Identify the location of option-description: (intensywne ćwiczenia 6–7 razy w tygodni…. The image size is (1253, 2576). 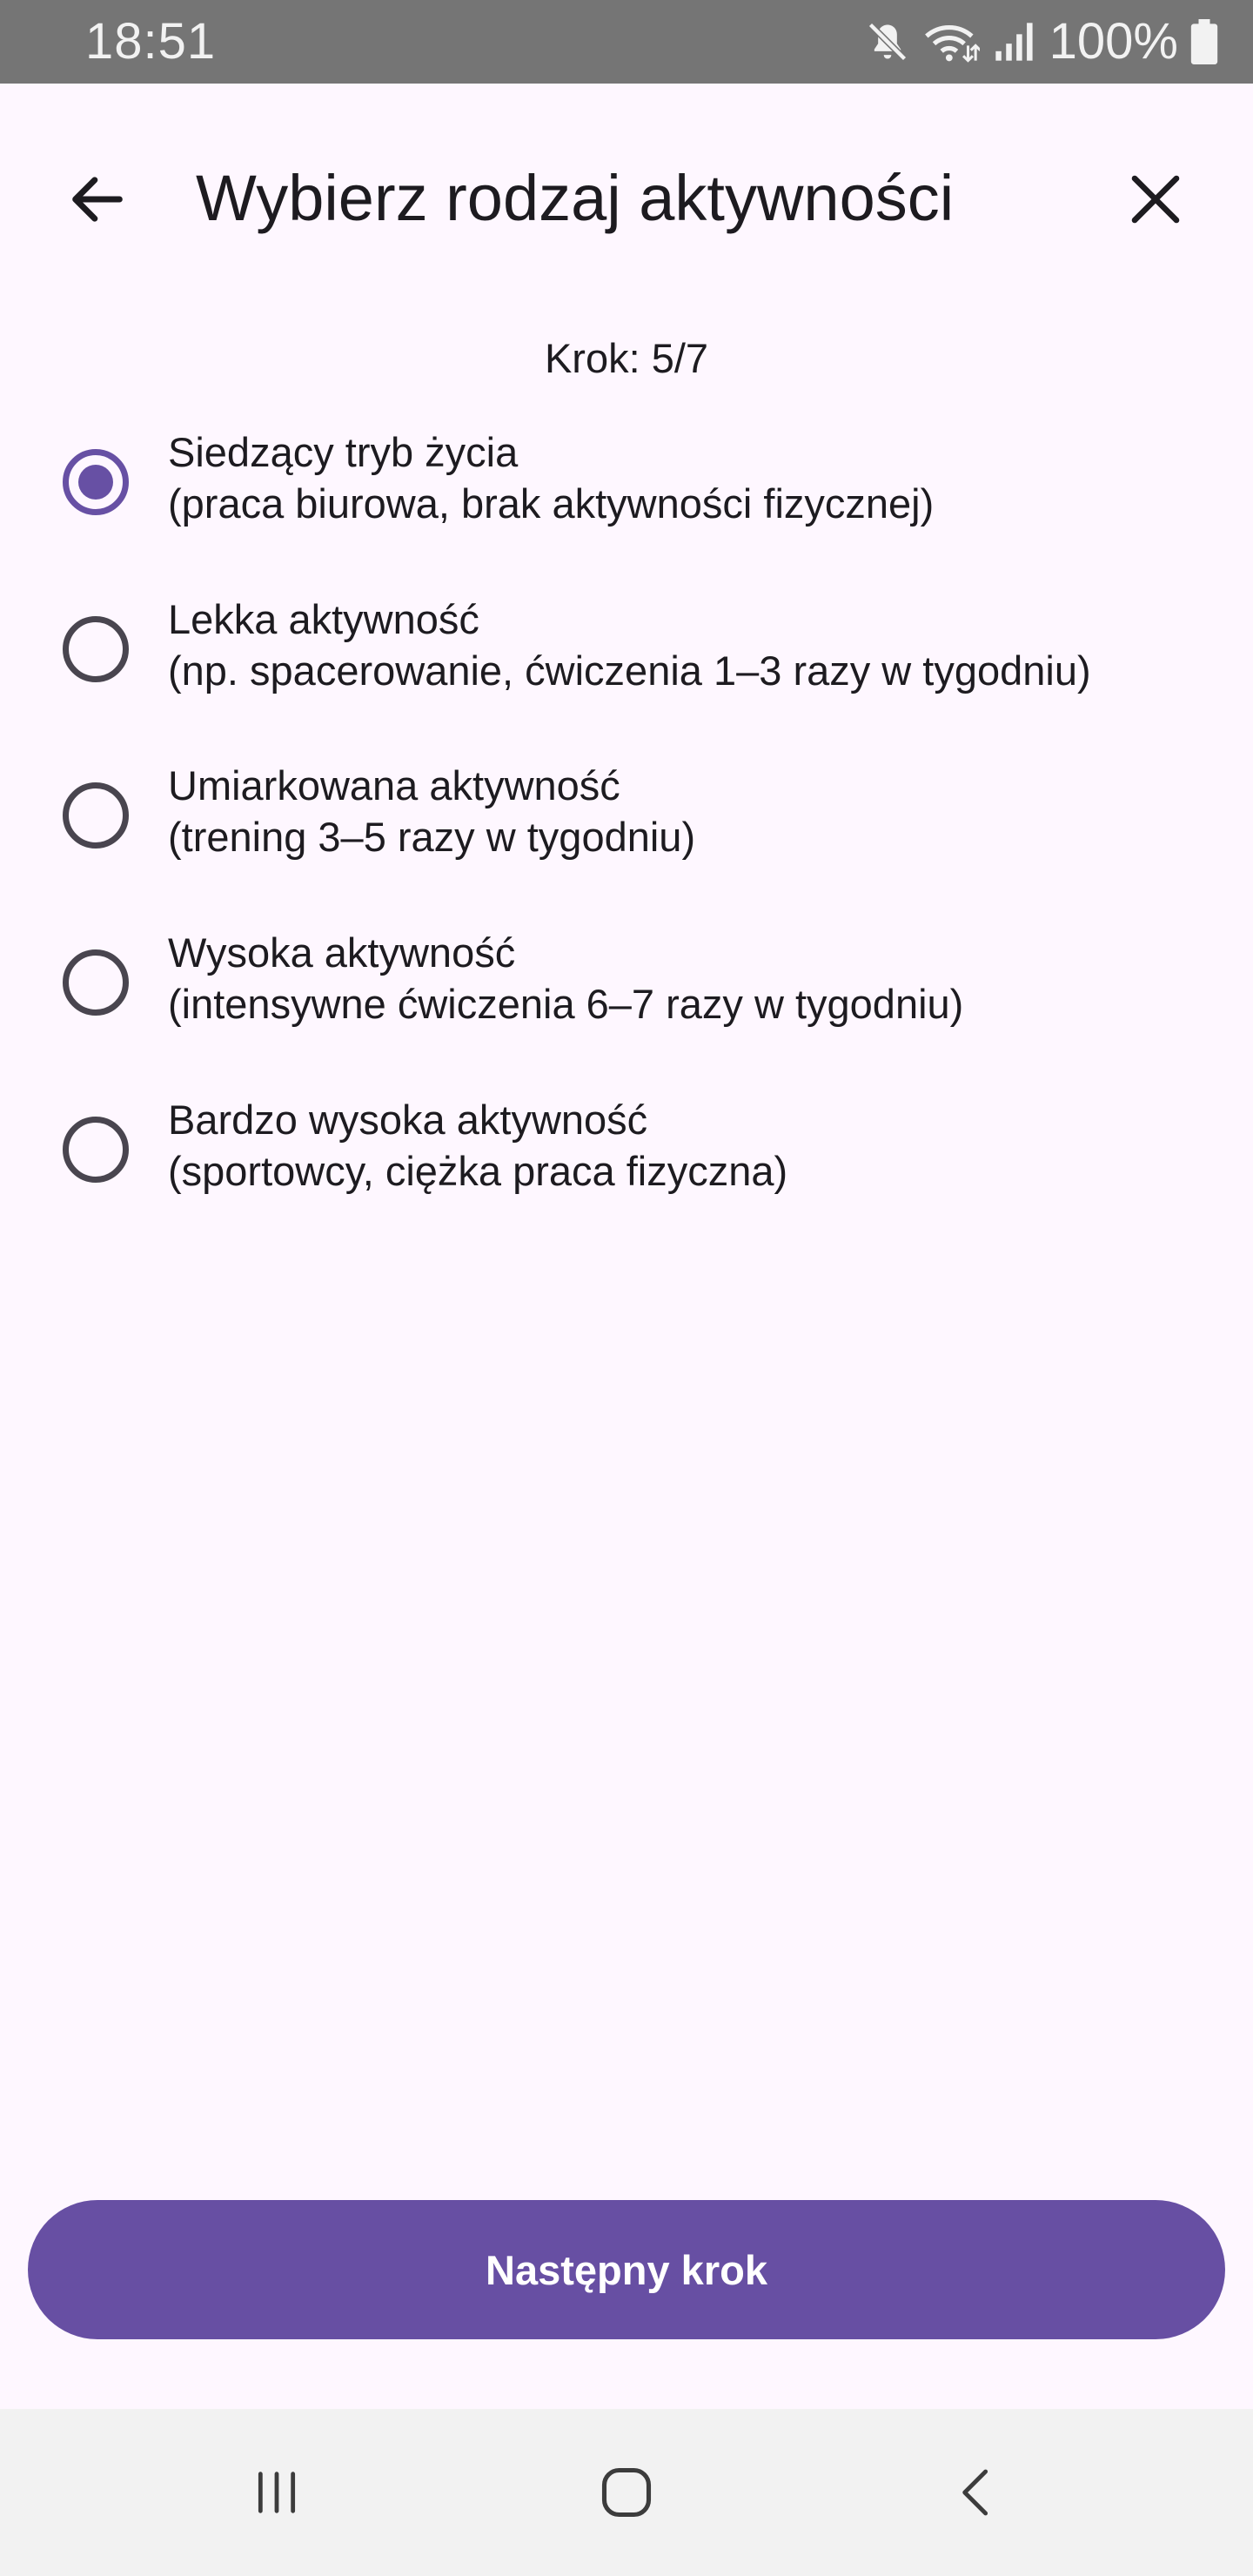
(566, 1004).